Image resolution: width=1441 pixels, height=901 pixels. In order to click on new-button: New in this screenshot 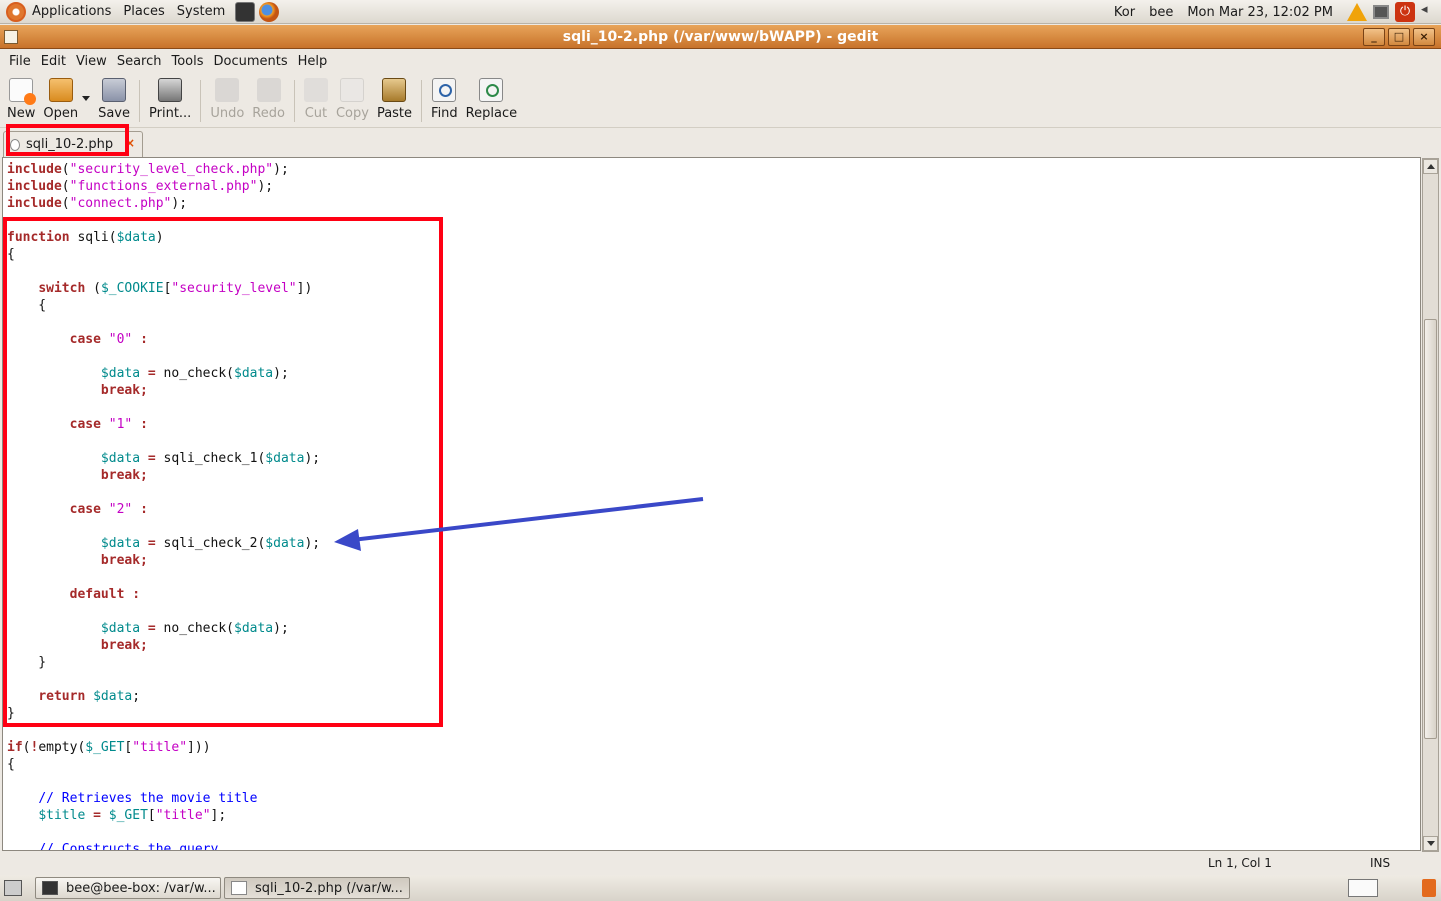, I will do `click(21, 100)`.